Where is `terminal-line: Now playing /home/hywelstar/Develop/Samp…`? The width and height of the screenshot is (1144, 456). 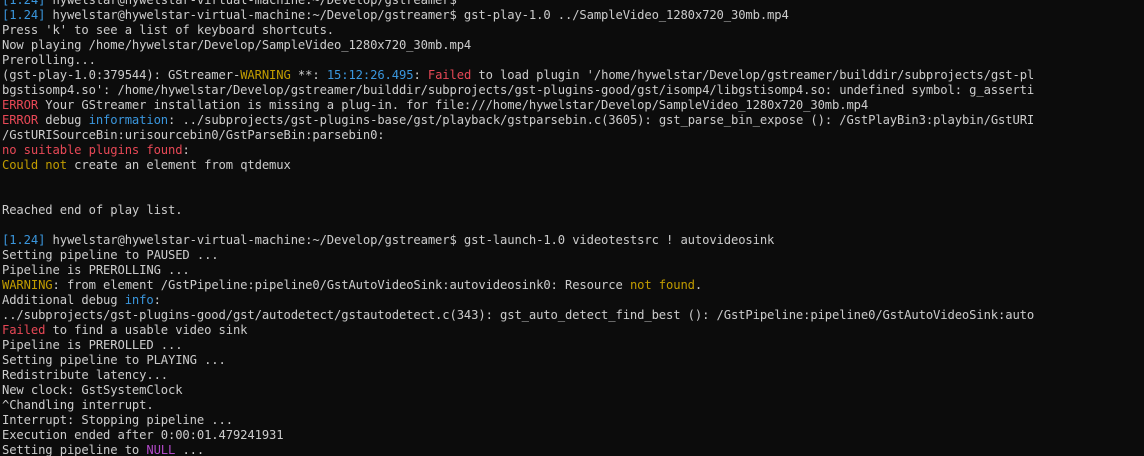
terminal-line: Now playing /home/hywelstar/Develop/Samp… is located at coordinates (573, 45).